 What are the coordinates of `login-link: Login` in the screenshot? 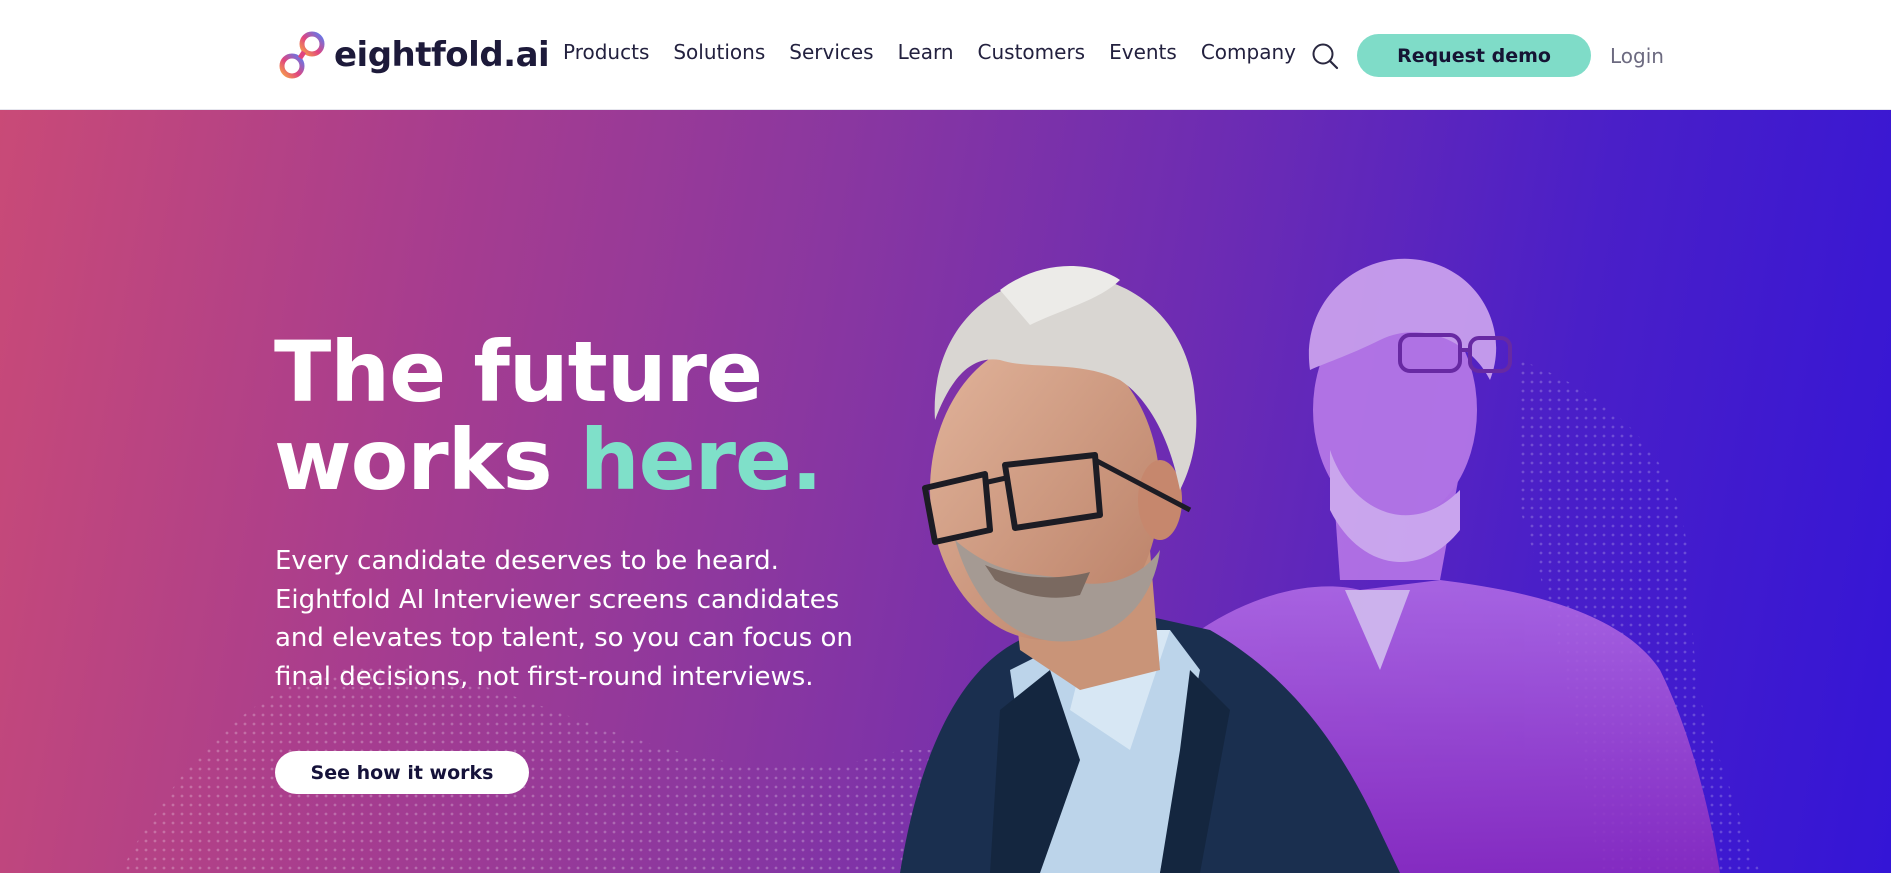 It's located at (1637, 56).